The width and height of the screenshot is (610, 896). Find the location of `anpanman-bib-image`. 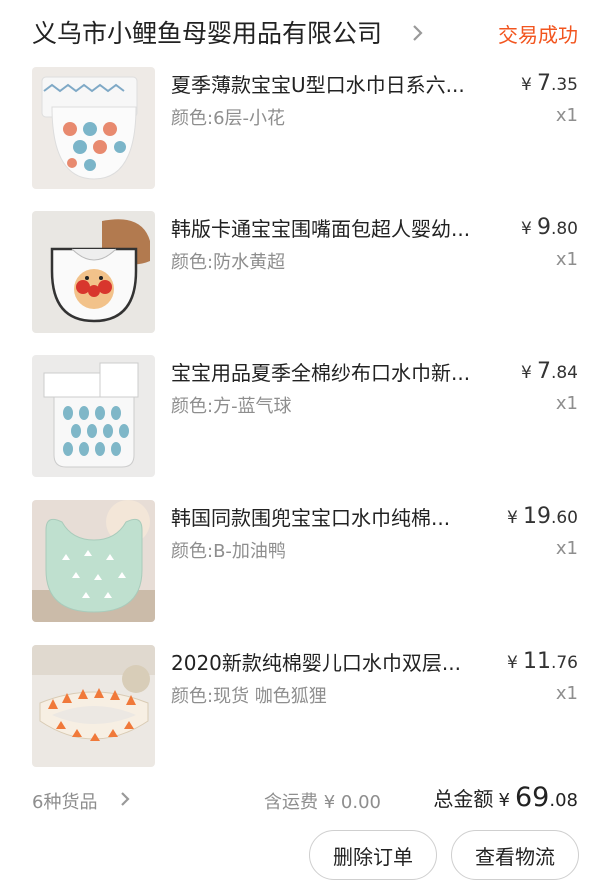

anpanman-bib-image is located at coordinates (93, 272).